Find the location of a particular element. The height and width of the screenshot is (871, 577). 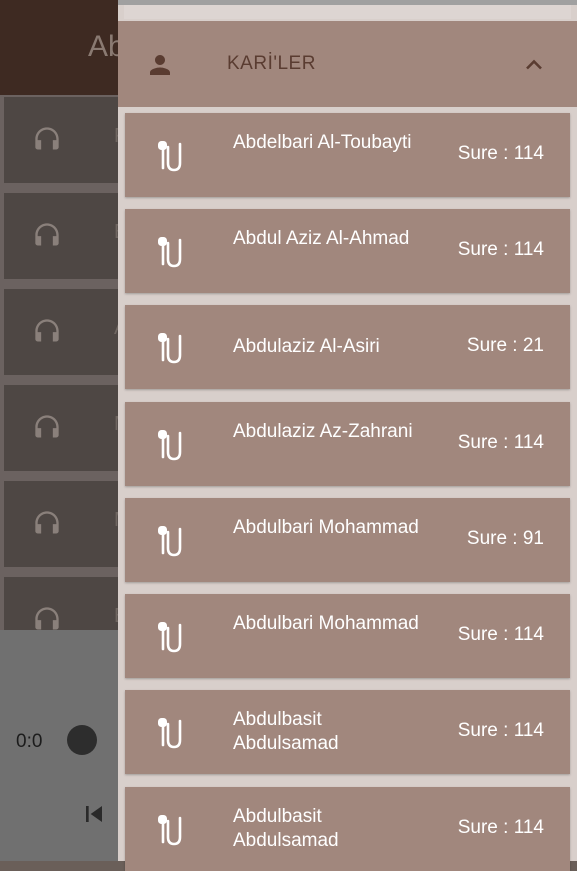

reciter-item: Abdul Aziz Al-Ahmad Sure : 114 is located at coordinates (347, 251).